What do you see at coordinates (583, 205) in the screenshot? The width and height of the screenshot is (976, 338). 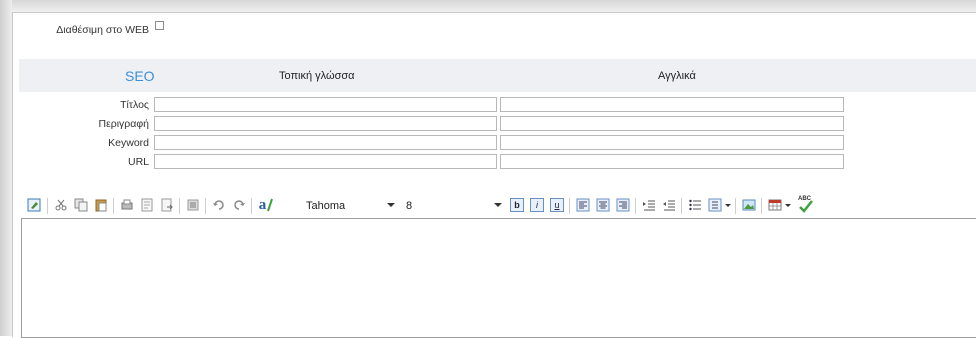 I see `align-left-icon` at bounding box center [583, 205].